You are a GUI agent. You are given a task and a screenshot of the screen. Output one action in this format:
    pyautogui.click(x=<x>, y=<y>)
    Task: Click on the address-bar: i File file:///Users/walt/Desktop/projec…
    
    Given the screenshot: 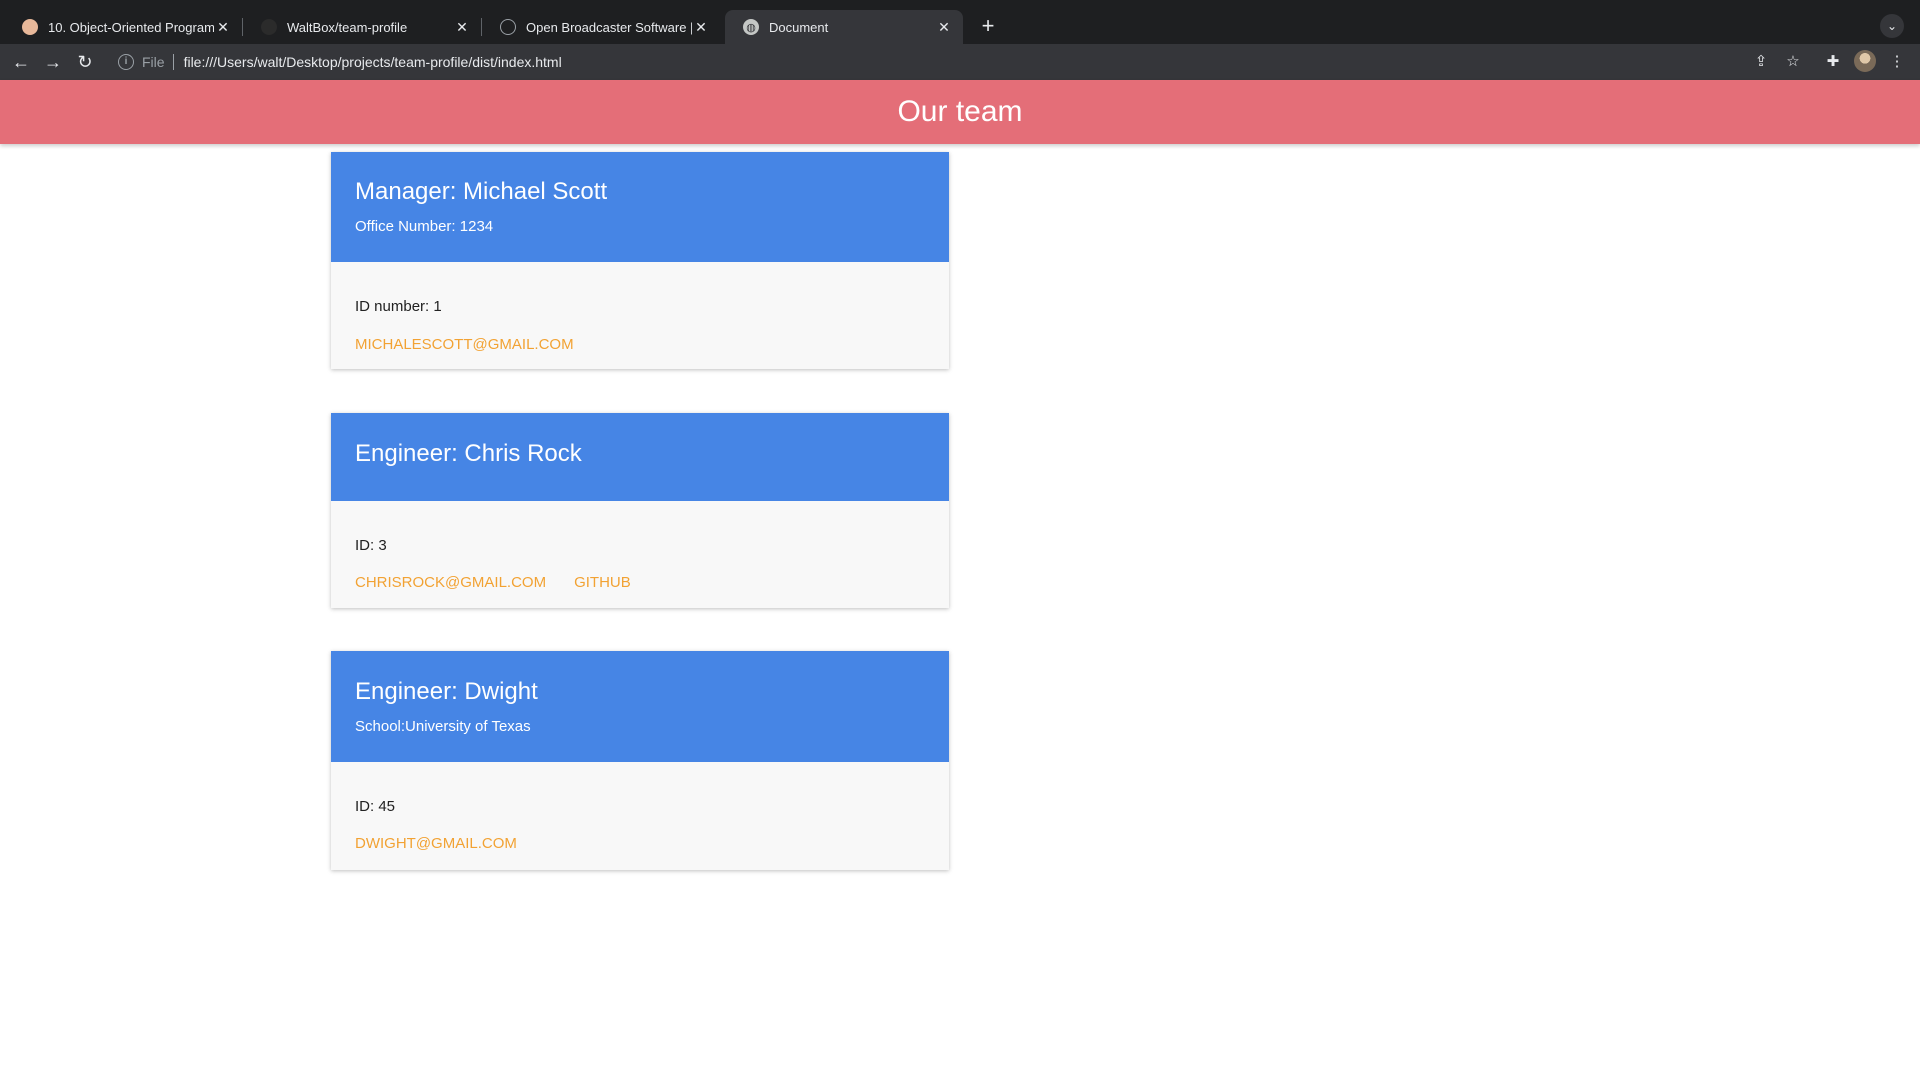 What is the action you would take?
    pyautogui.click(x=922, y=62)
    